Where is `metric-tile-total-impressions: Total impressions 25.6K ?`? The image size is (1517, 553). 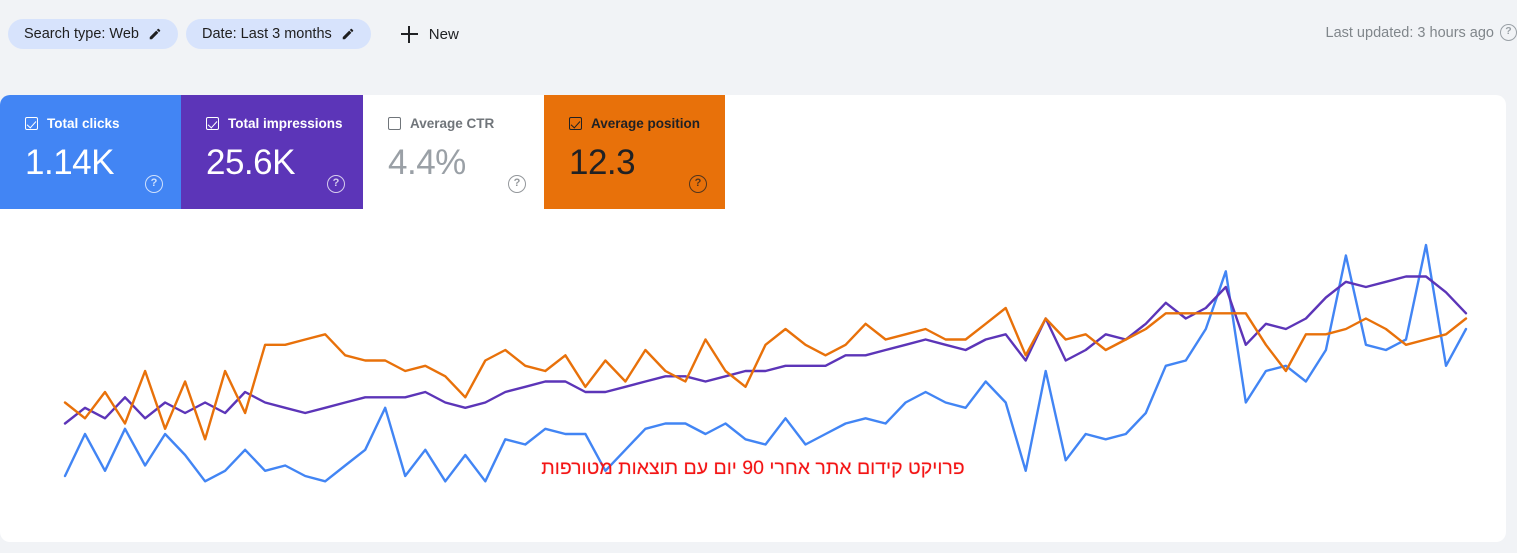
metric-tile-total-impressions: Total impressions 25.6K ? is located at coordinates (272, 152).